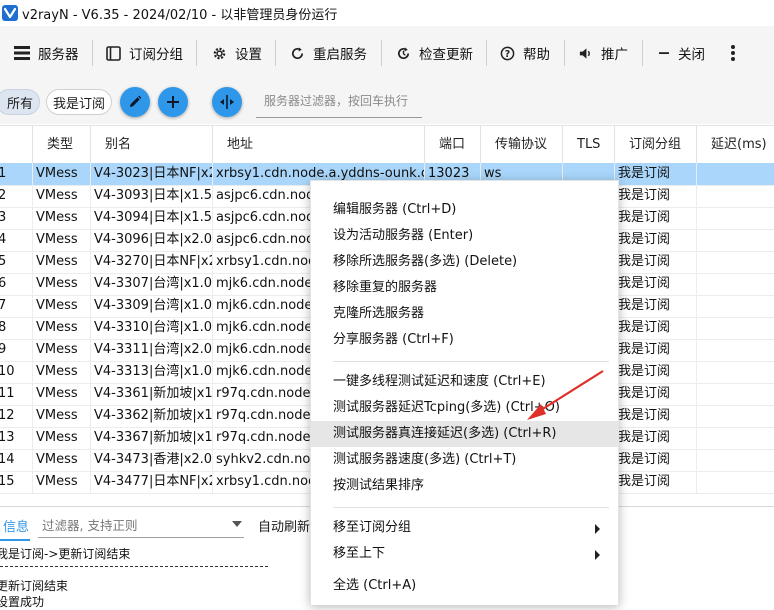 This screenshot has width=774, height=610. I want to click on row-index: 3, so click(3, 217).